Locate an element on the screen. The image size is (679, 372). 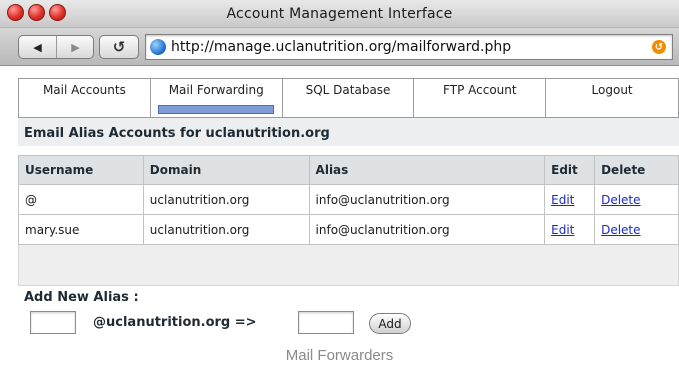
figure-caption: Mail Forwarders is located at coordinates (339, 355).